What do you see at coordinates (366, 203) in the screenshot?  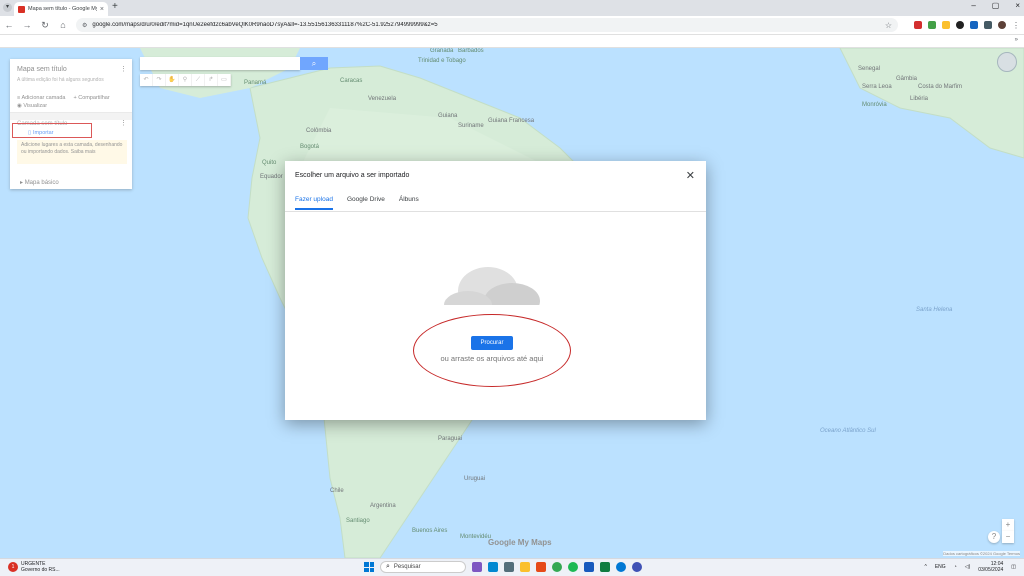 I see `tab-google-drive: Google Drive` at bounding box center [366, 203].